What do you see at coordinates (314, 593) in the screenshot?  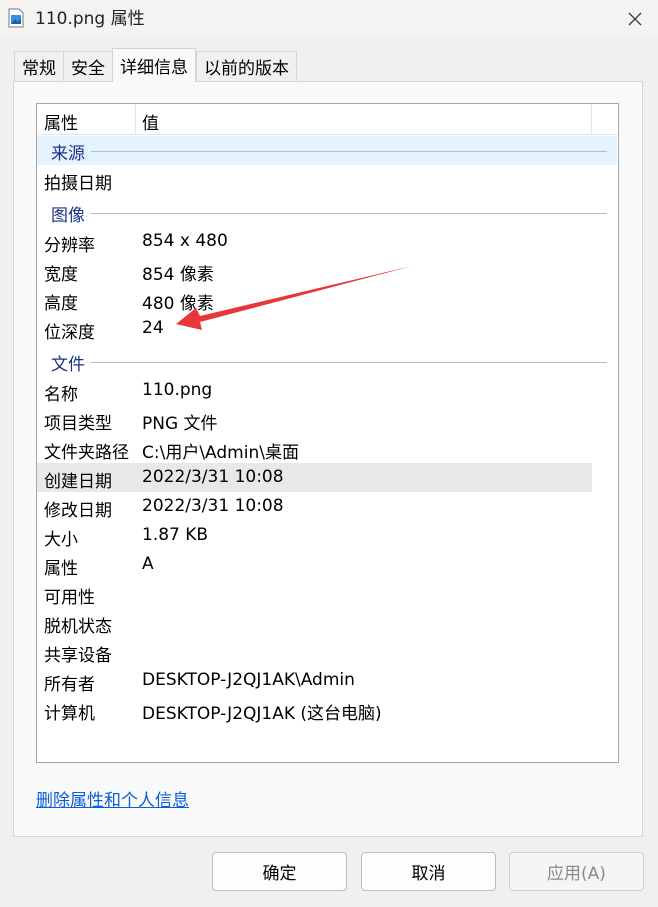 I see `list-item: 可用性` at bounding box center [314, 593].